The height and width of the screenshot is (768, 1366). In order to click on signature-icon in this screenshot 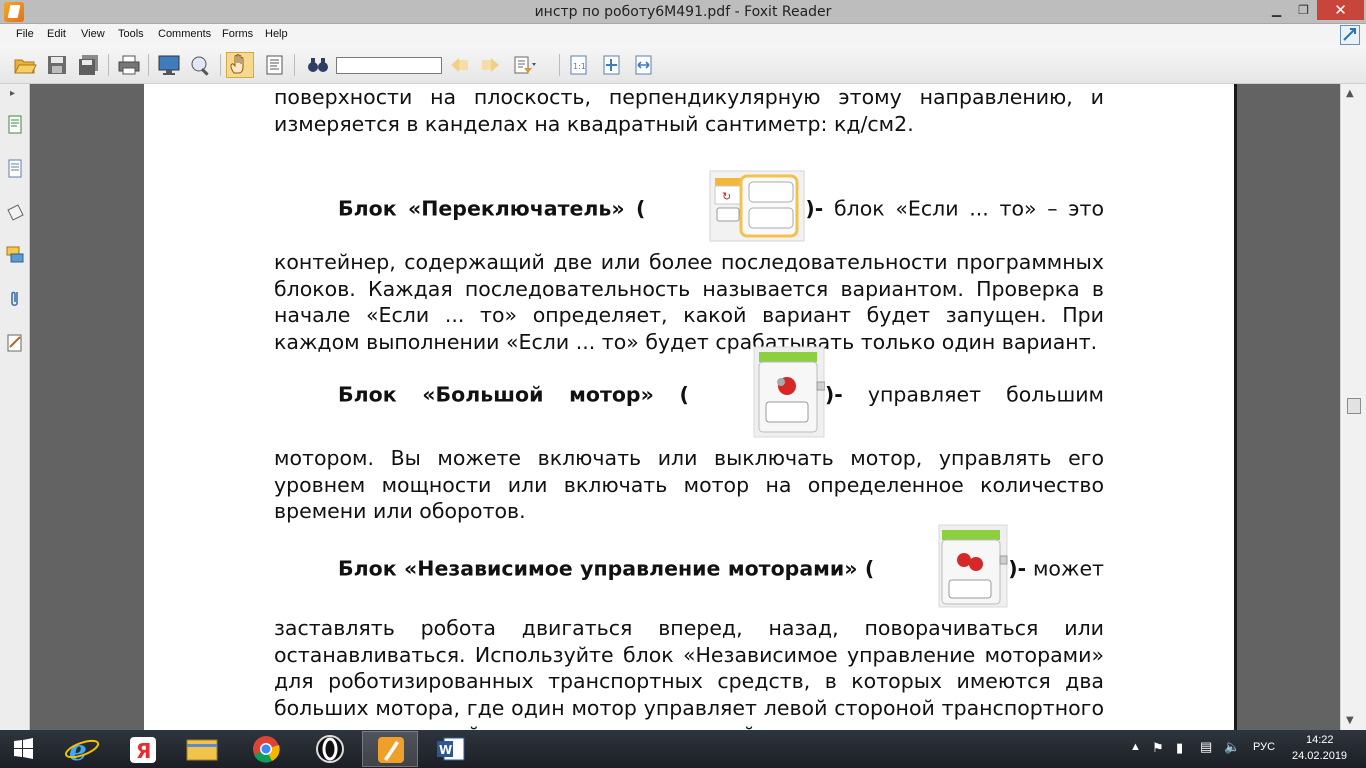, I will do `click(15, 343)`.